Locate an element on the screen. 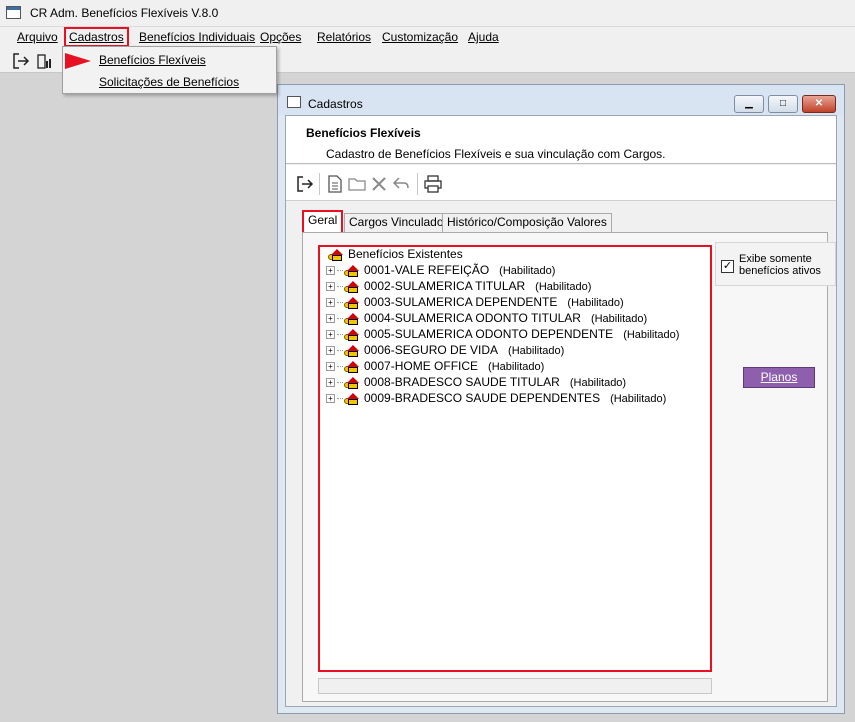 Image resolution: width=855 pixels, height=722 pixels. tree-node: +0008-BRADESCO SAUDE TITULAR (Habilitado) is located at coordinates (476, 383).